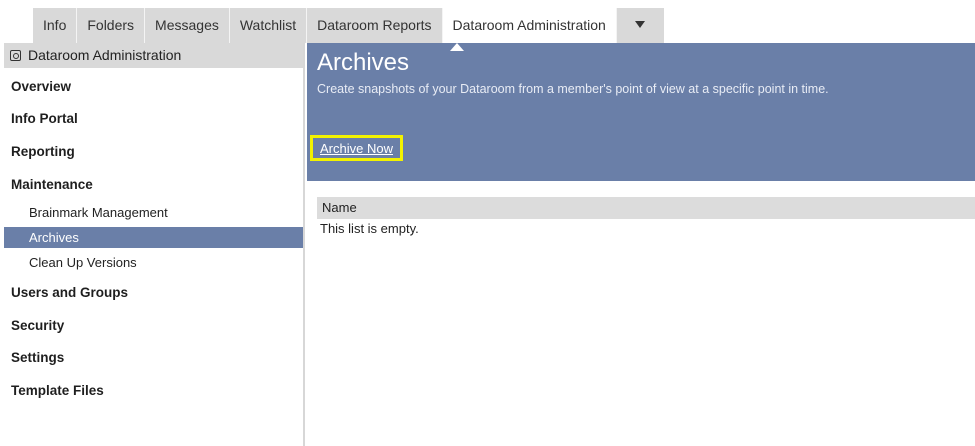 Image resolution: width=975 pixels, height=446 pixels. Describe the element at coordinates (37, 357) in the screenshot. I see `sidebar-item-settings: Settings` at that location.